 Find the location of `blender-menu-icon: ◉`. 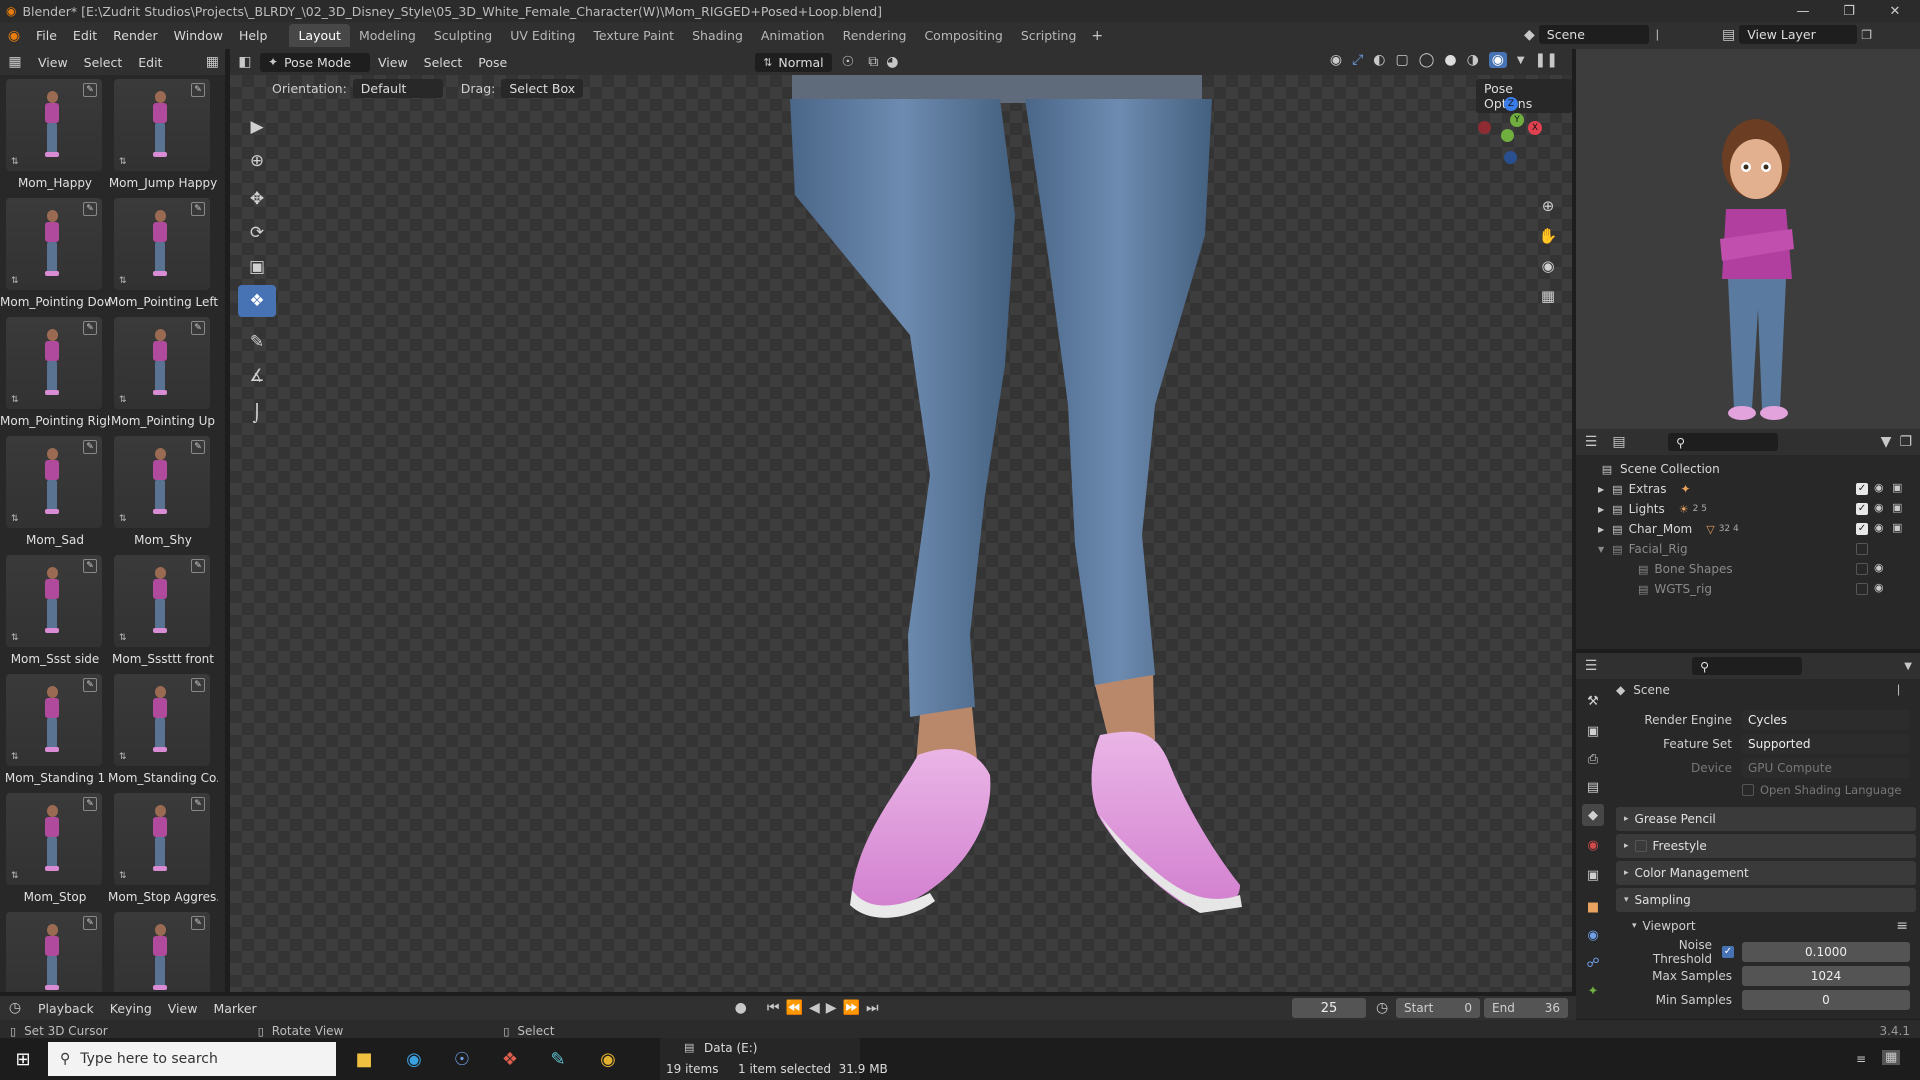

blender-menu-icon: ◉ is located at coordinates (14, 36).